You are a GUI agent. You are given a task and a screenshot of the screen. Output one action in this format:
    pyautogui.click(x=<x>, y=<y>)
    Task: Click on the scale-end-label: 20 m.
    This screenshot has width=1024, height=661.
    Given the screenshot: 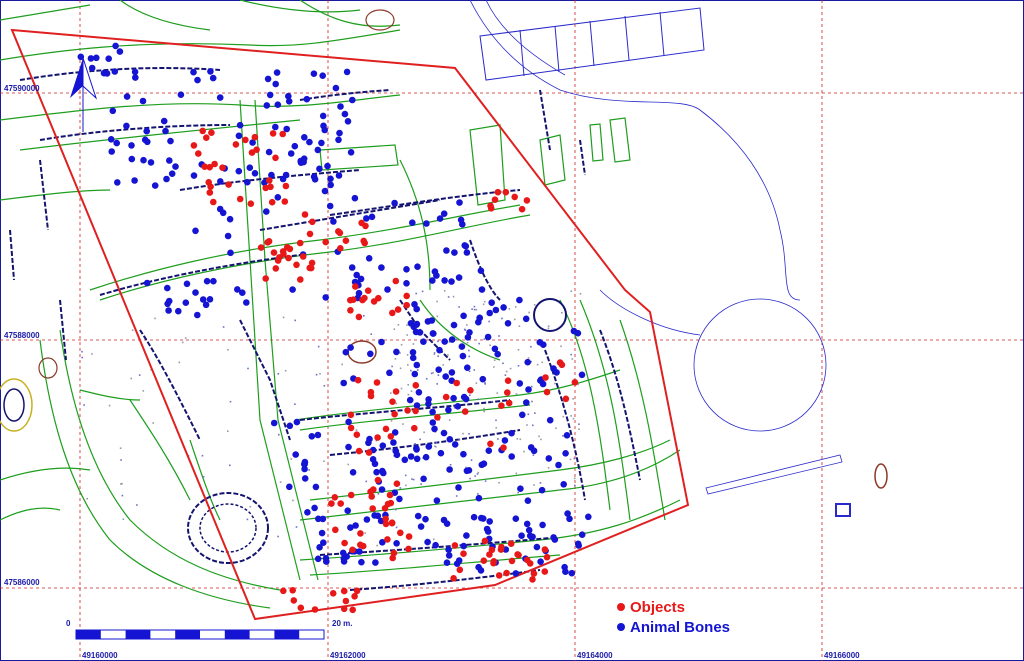 What is the action you would take?
    pyautogui.click(x=342, y=623)
    